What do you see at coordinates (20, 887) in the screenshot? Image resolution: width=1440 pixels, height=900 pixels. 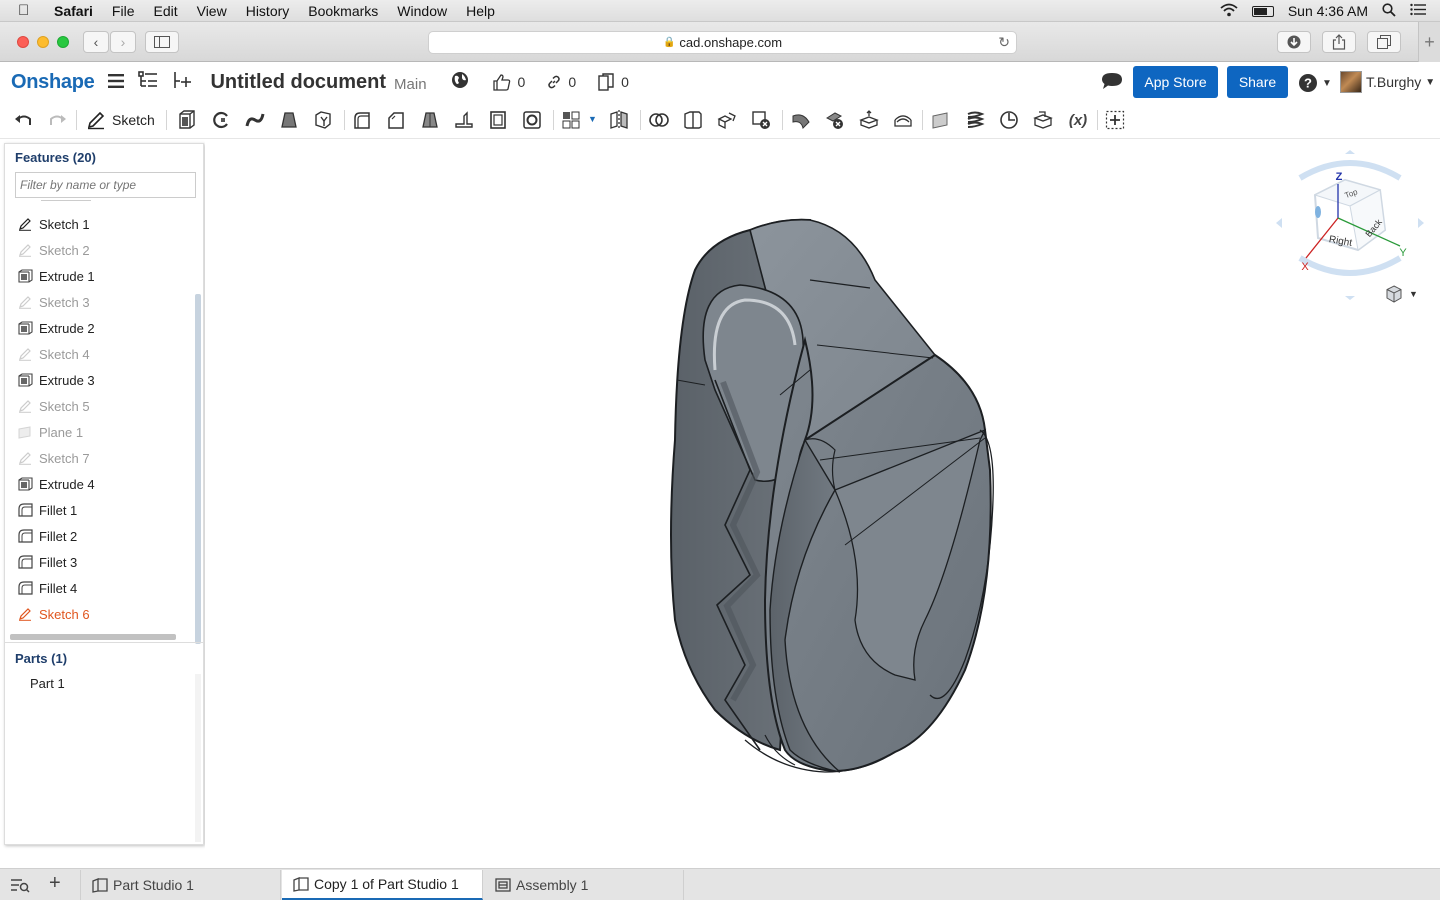 I see `tab-manager-icon` at bounding box center [20, 887].